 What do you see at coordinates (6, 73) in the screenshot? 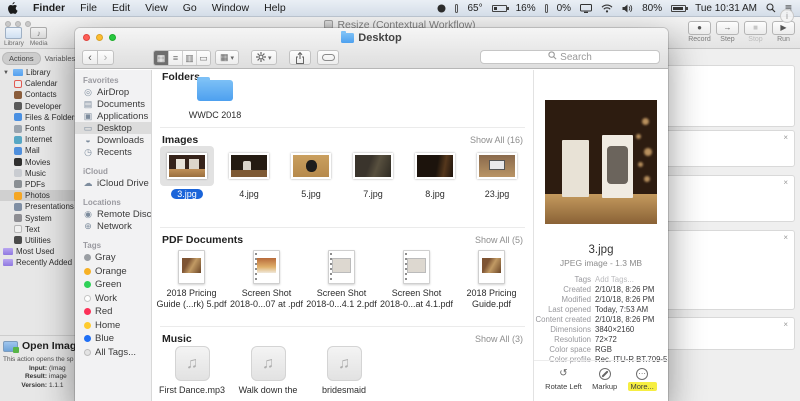
I see `disclosure-triangle-icon: ▼` at bounding box center [6, 73].